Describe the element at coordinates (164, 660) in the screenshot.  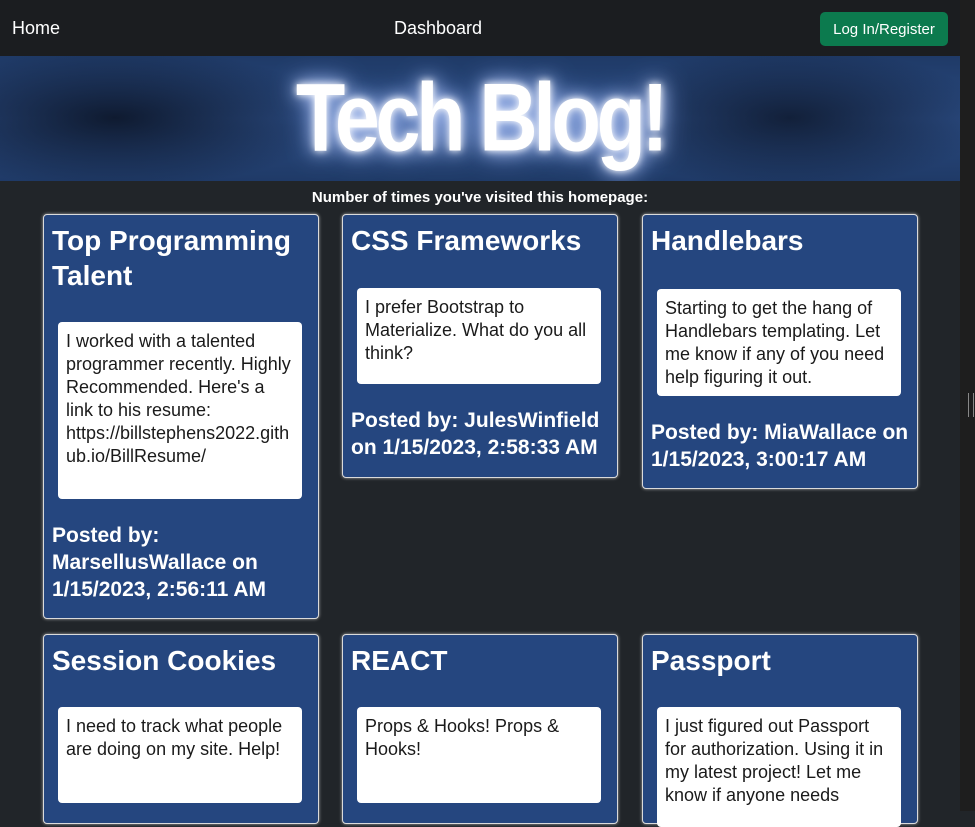
I see `post-title: Session Cookies` at that location.